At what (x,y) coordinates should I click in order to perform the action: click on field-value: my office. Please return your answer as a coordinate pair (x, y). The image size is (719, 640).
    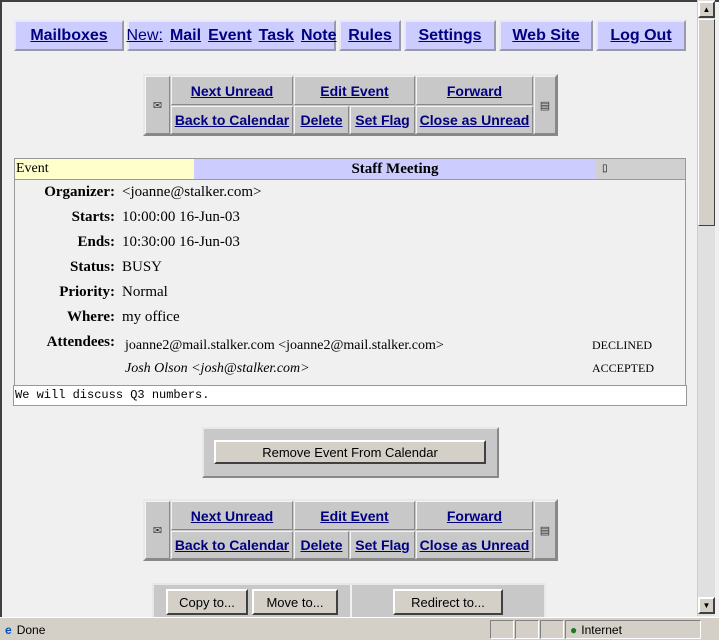
    Looking at the image, I should click on (151, 317).